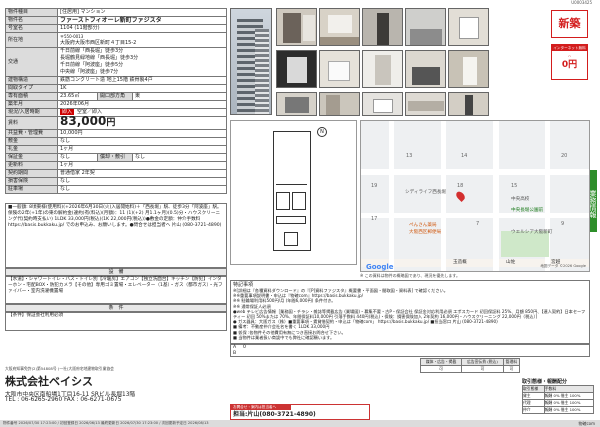 This screenshot has width=600, height=427. I want to click on internet-free-badge: インターネット無料 ◠ 0円, so click(569, 62).